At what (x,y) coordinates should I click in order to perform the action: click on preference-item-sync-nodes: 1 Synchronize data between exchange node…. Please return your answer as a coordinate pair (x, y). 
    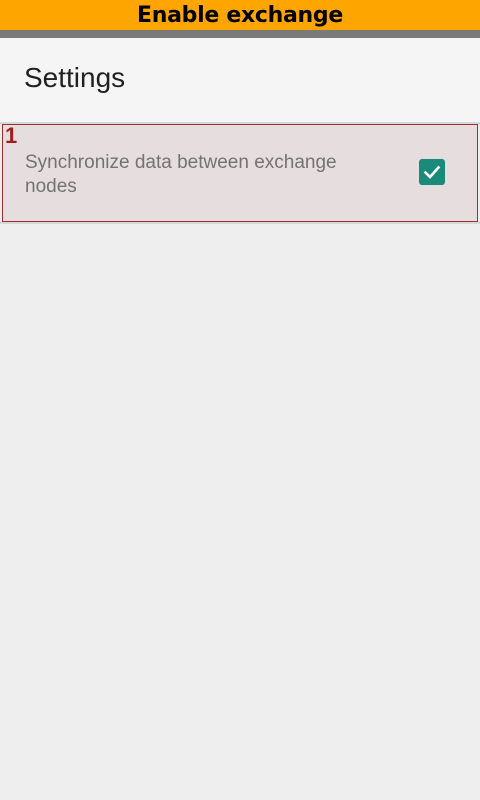
    Looking at the image, I should click on (240, 172).